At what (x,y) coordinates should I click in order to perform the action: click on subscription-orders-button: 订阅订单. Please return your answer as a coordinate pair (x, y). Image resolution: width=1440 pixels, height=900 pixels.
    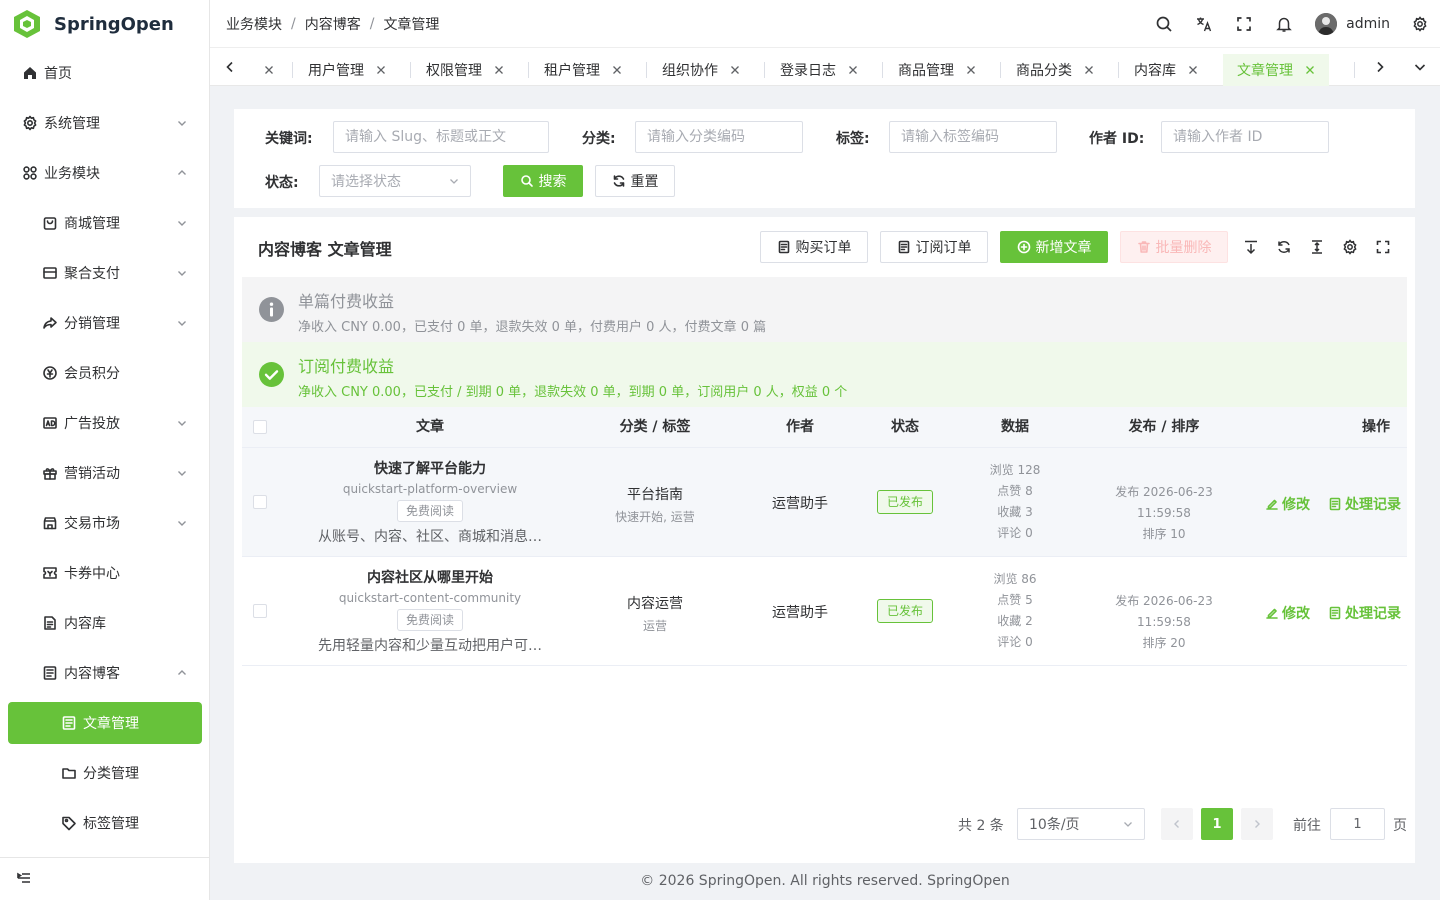
    Looking at the image, I should click on (934, 247).